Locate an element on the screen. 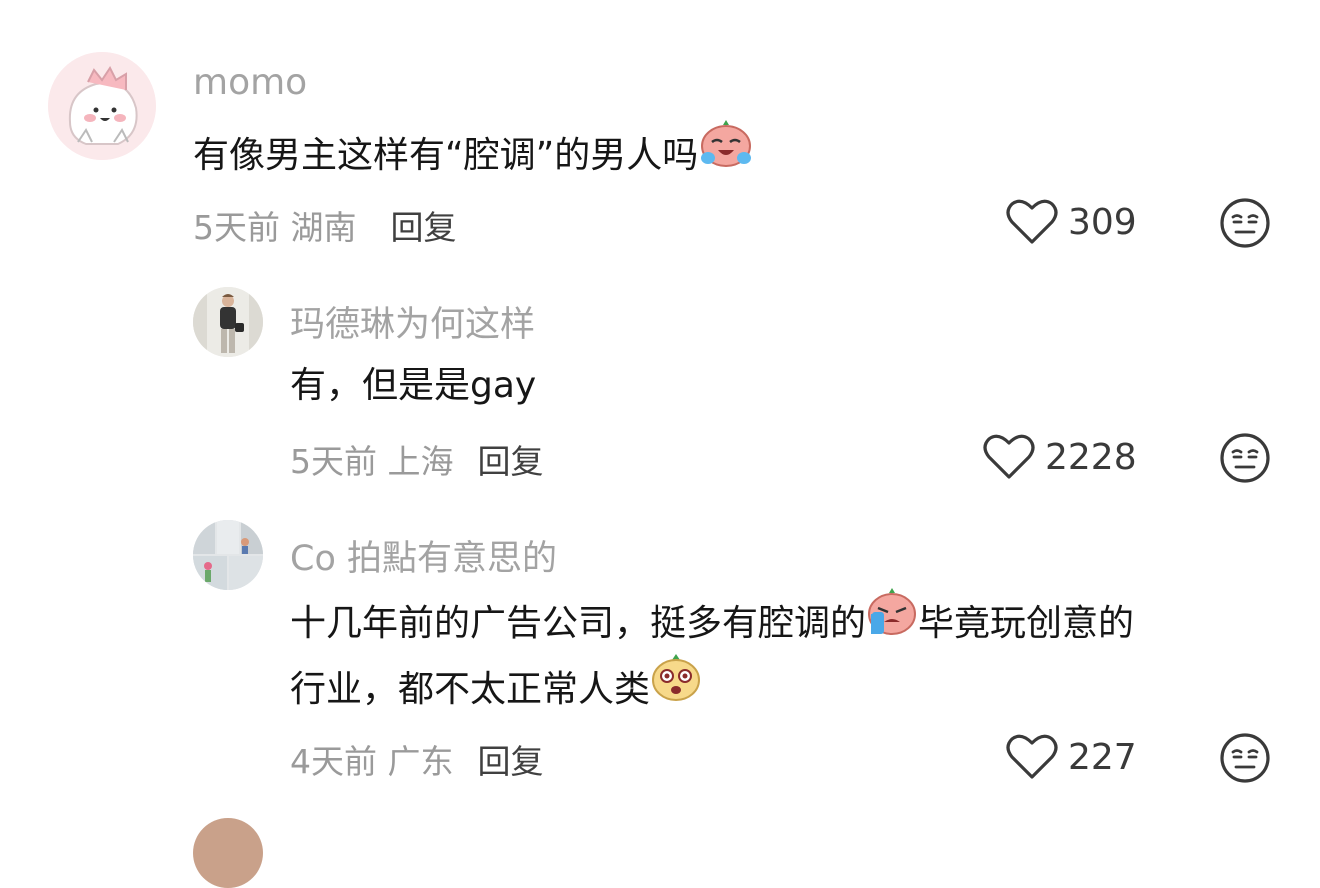  like-button: 227 is located at coordinates (1071, 757).